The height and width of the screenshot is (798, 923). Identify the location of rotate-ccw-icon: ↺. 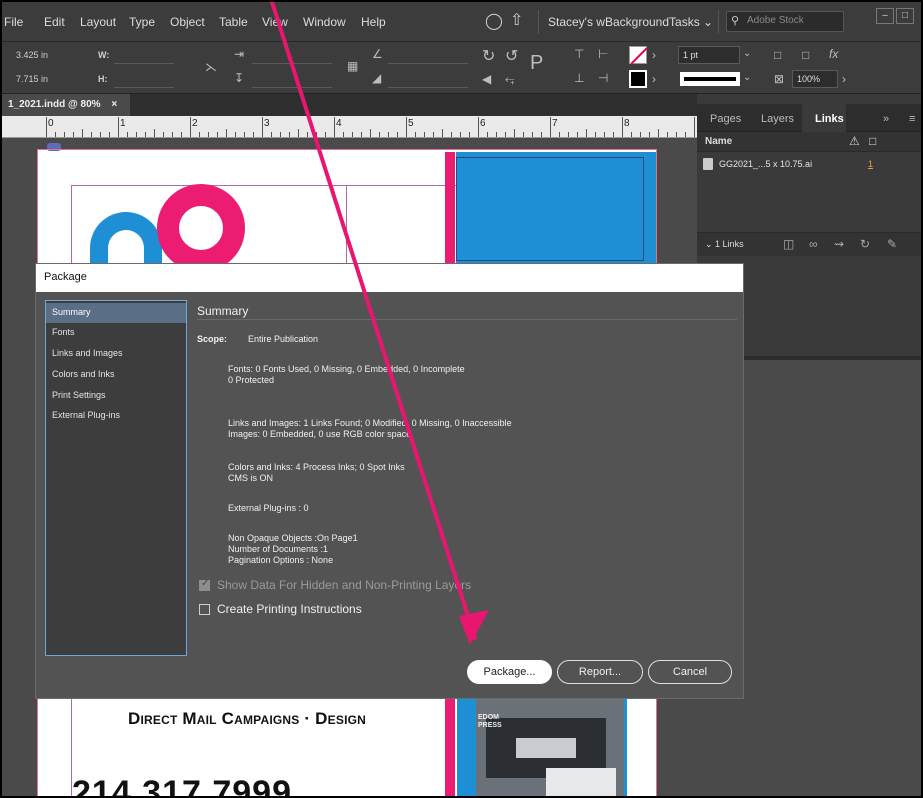
(511, 56).